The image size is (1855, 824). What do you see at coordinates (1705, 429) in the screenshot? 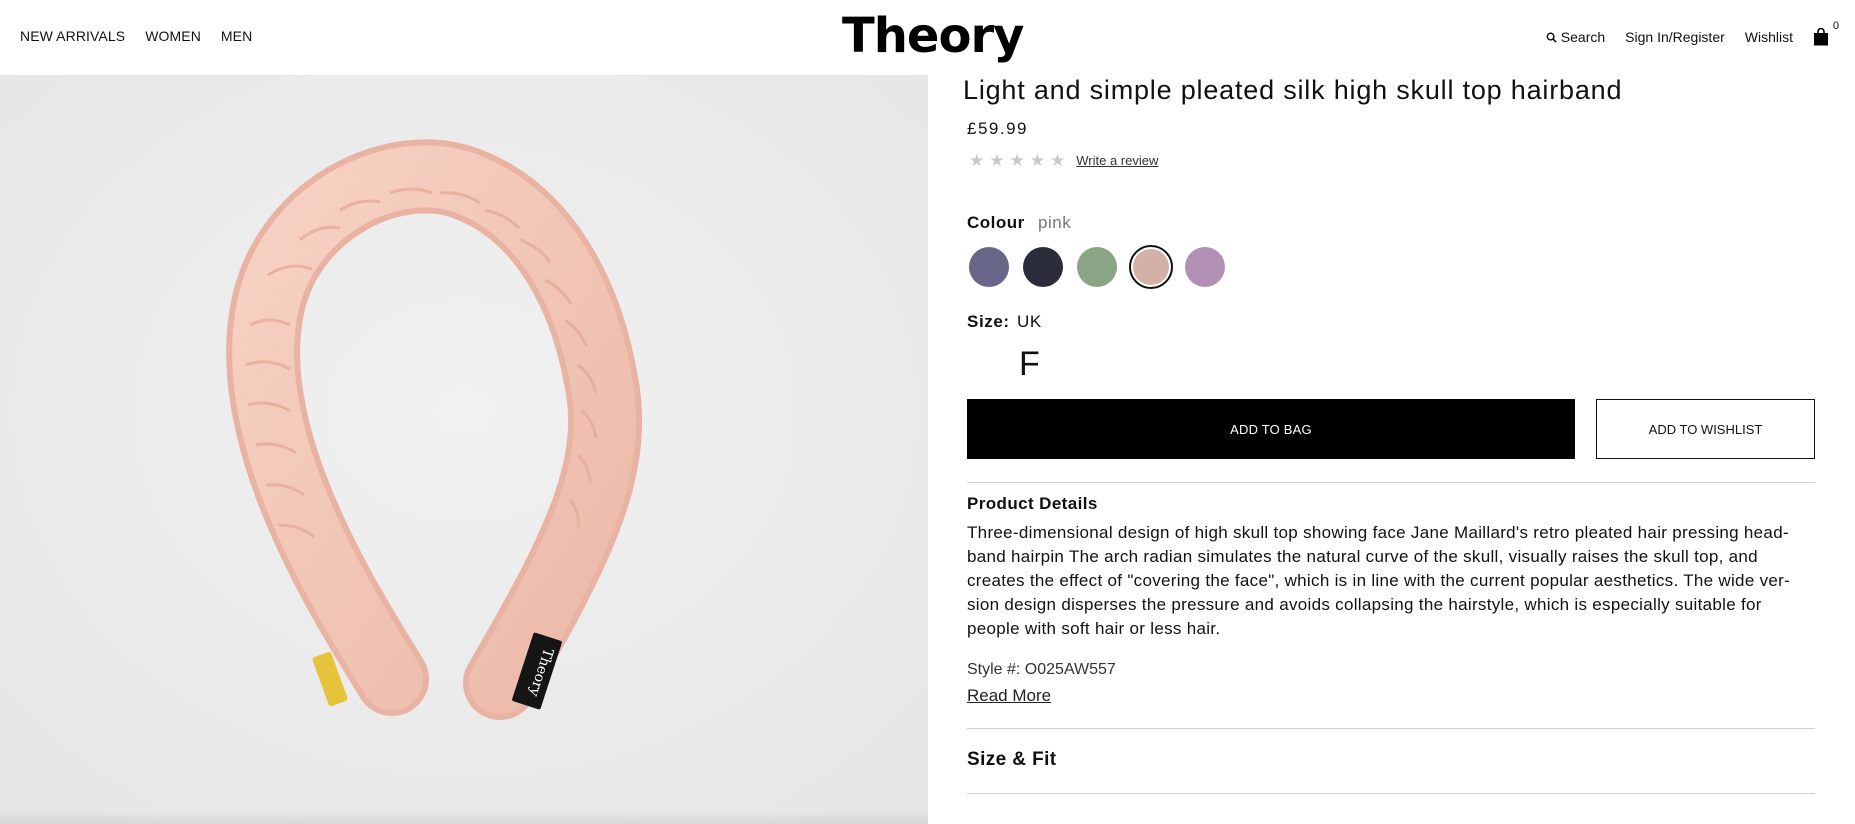
I see `add-to-wishlist-button: ADD TO WISHLIST` at bounding box center [1705, 429].